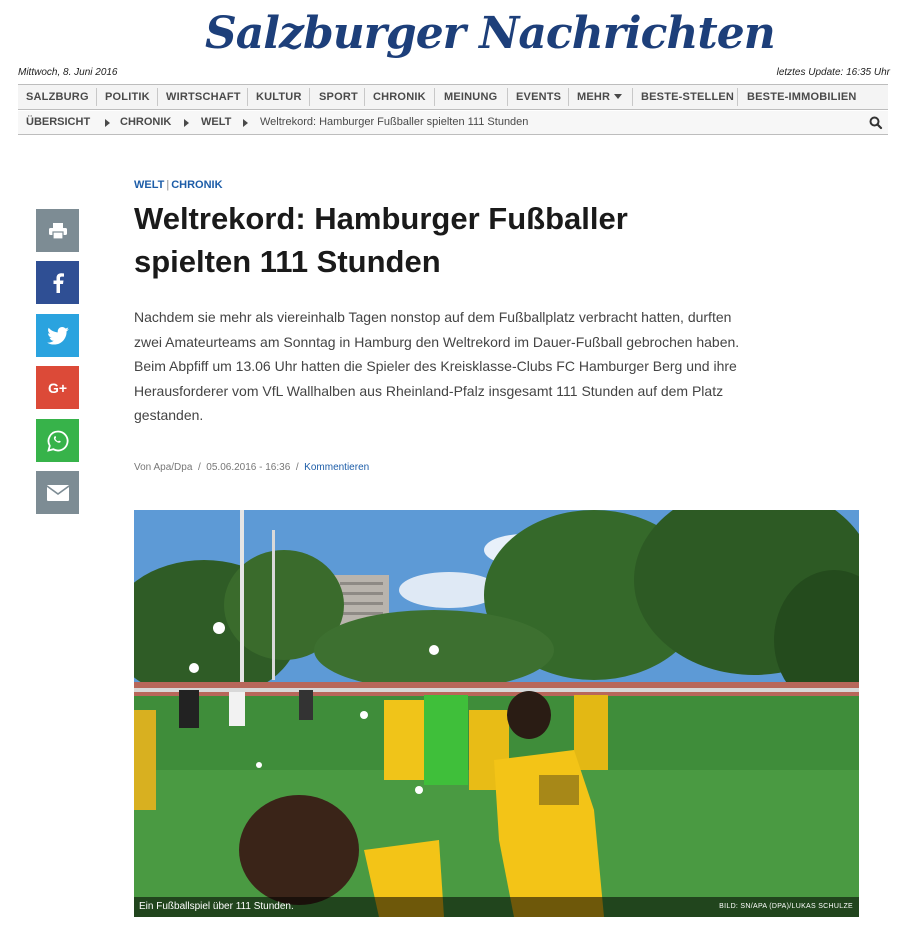  What do you see at coordinates (687, 97) in the screenshot?
I see `nav-item-beste-stellen: BESTE-STELLEN` at bounding box center [687, 97].